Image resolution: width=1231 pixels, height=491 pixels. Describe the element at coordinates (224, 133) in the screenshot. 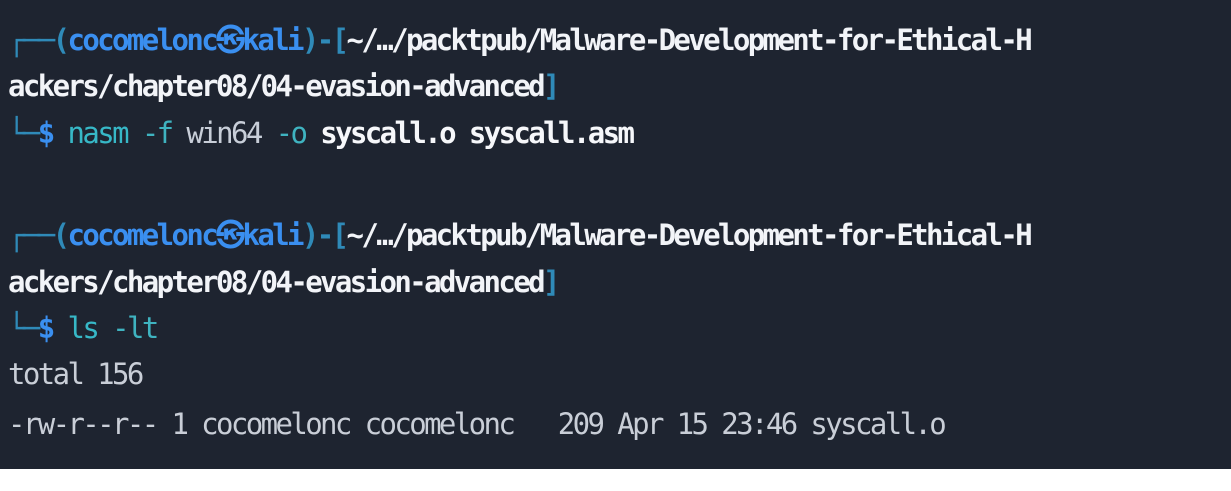

I see `command-arg: win64` at that location.